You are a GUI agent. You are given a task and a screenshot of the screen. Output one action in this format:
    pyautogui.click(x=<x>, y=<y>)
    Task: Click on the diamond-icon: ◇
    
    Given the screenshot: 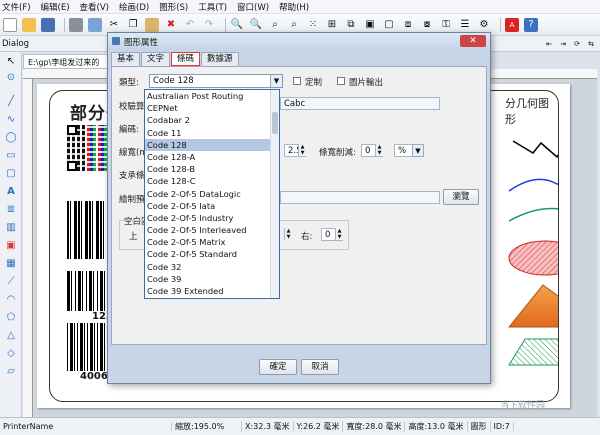 What is the action you would take?
    pyautogui.click(x=11, y=354)
    